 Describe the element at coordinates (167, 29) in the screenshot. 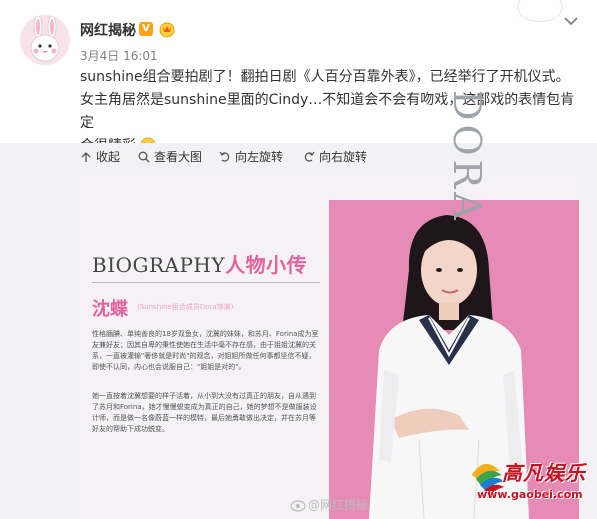

I see `vip-badge-icon` at that location.